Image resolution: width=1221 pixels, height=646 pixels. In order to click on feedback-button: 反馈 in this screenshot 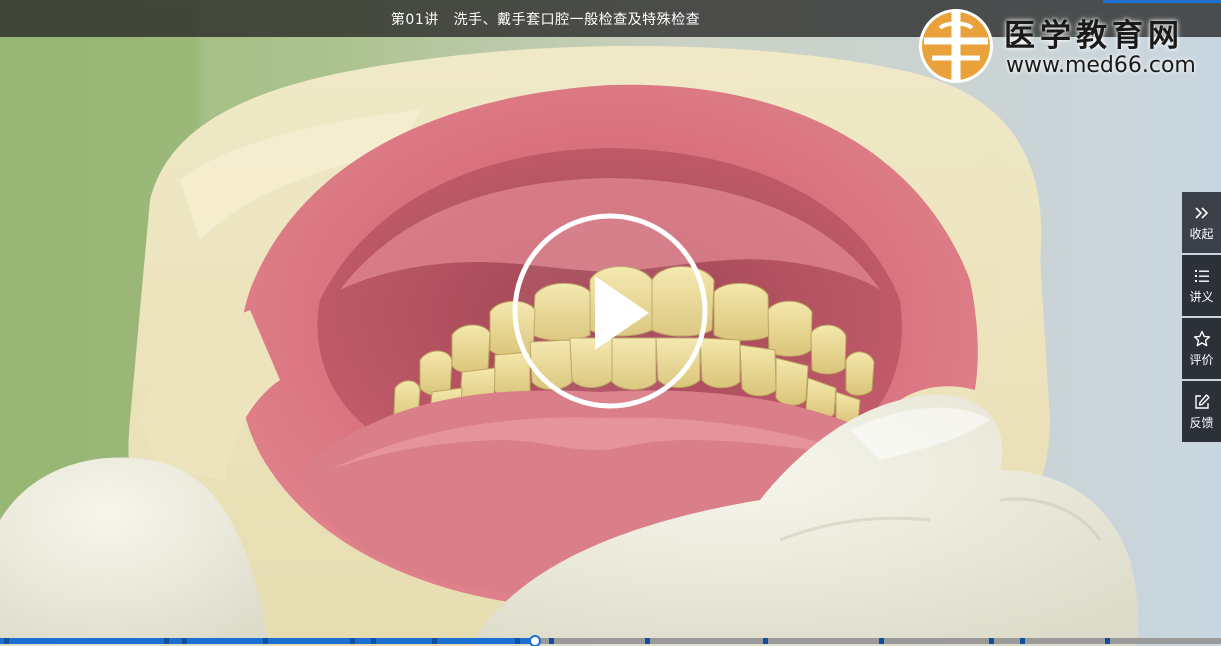, I will do `click(1201, 411)`.